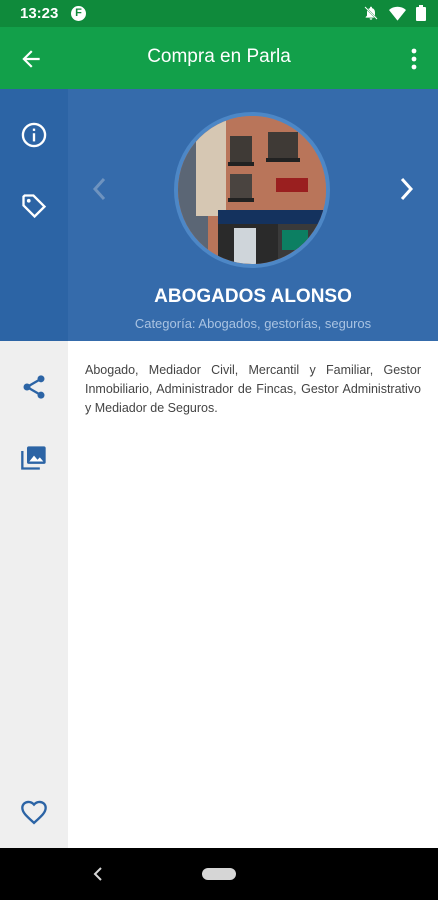  Describe the element at coordinates (34, 135) in the screenshot. I see `info-icon` at that location.